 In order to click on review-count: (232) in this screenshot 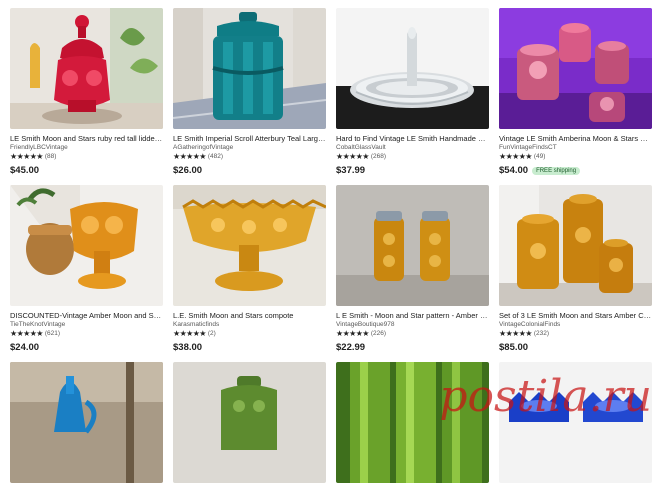, I will do `click(541, 333)`.